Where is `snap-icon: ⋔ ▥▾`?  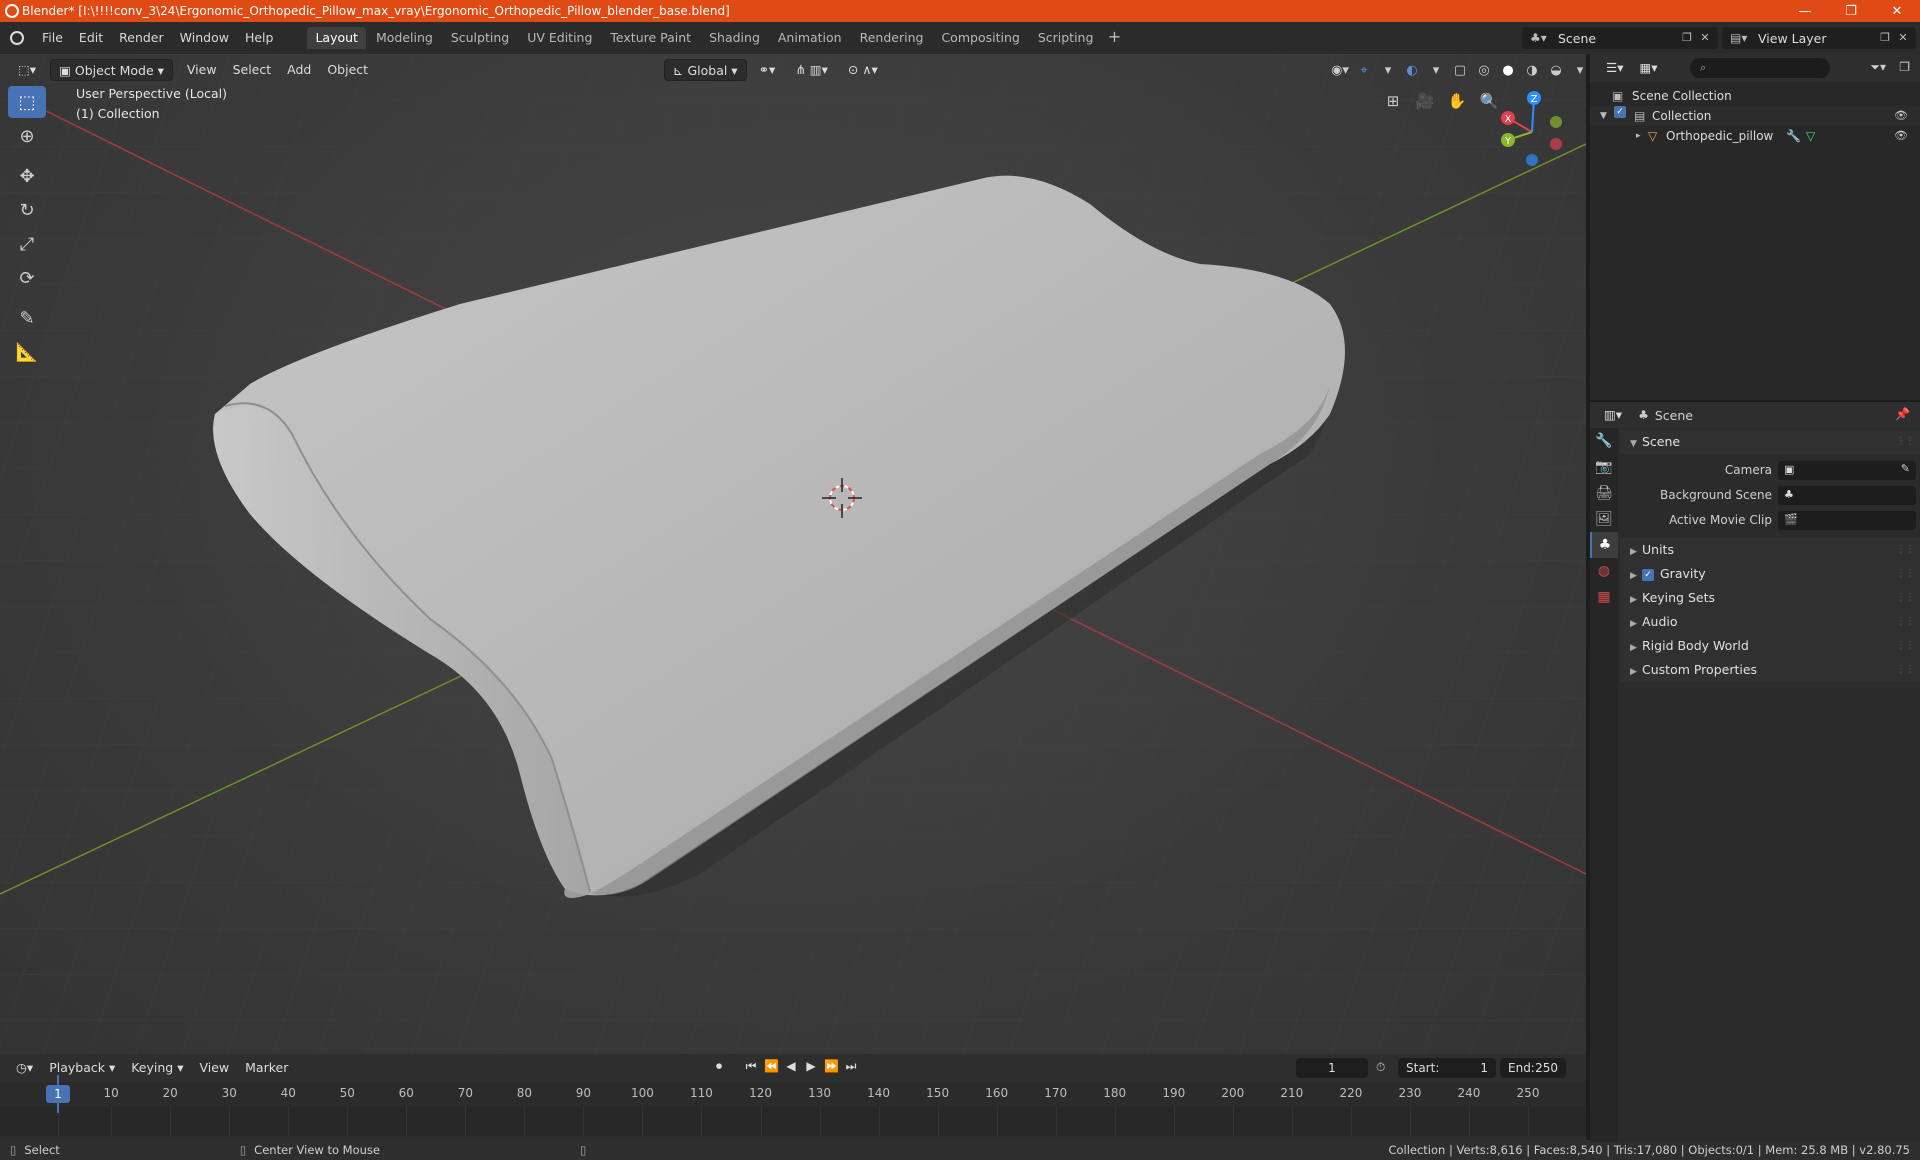
snap-icon: ⋔ ▥▾ is located at coordinates (811, 70).